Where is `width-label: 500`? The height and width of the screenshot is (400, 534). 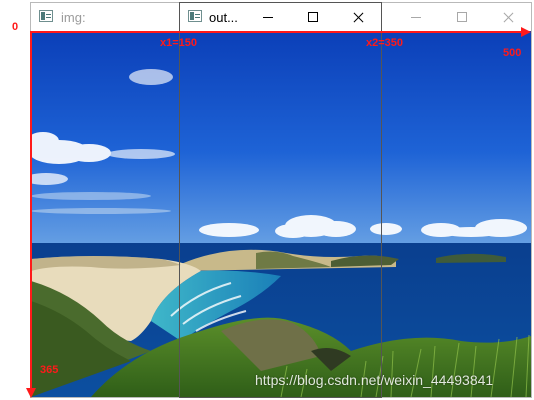
width-label: 500 is located at coordinates (512, 53).